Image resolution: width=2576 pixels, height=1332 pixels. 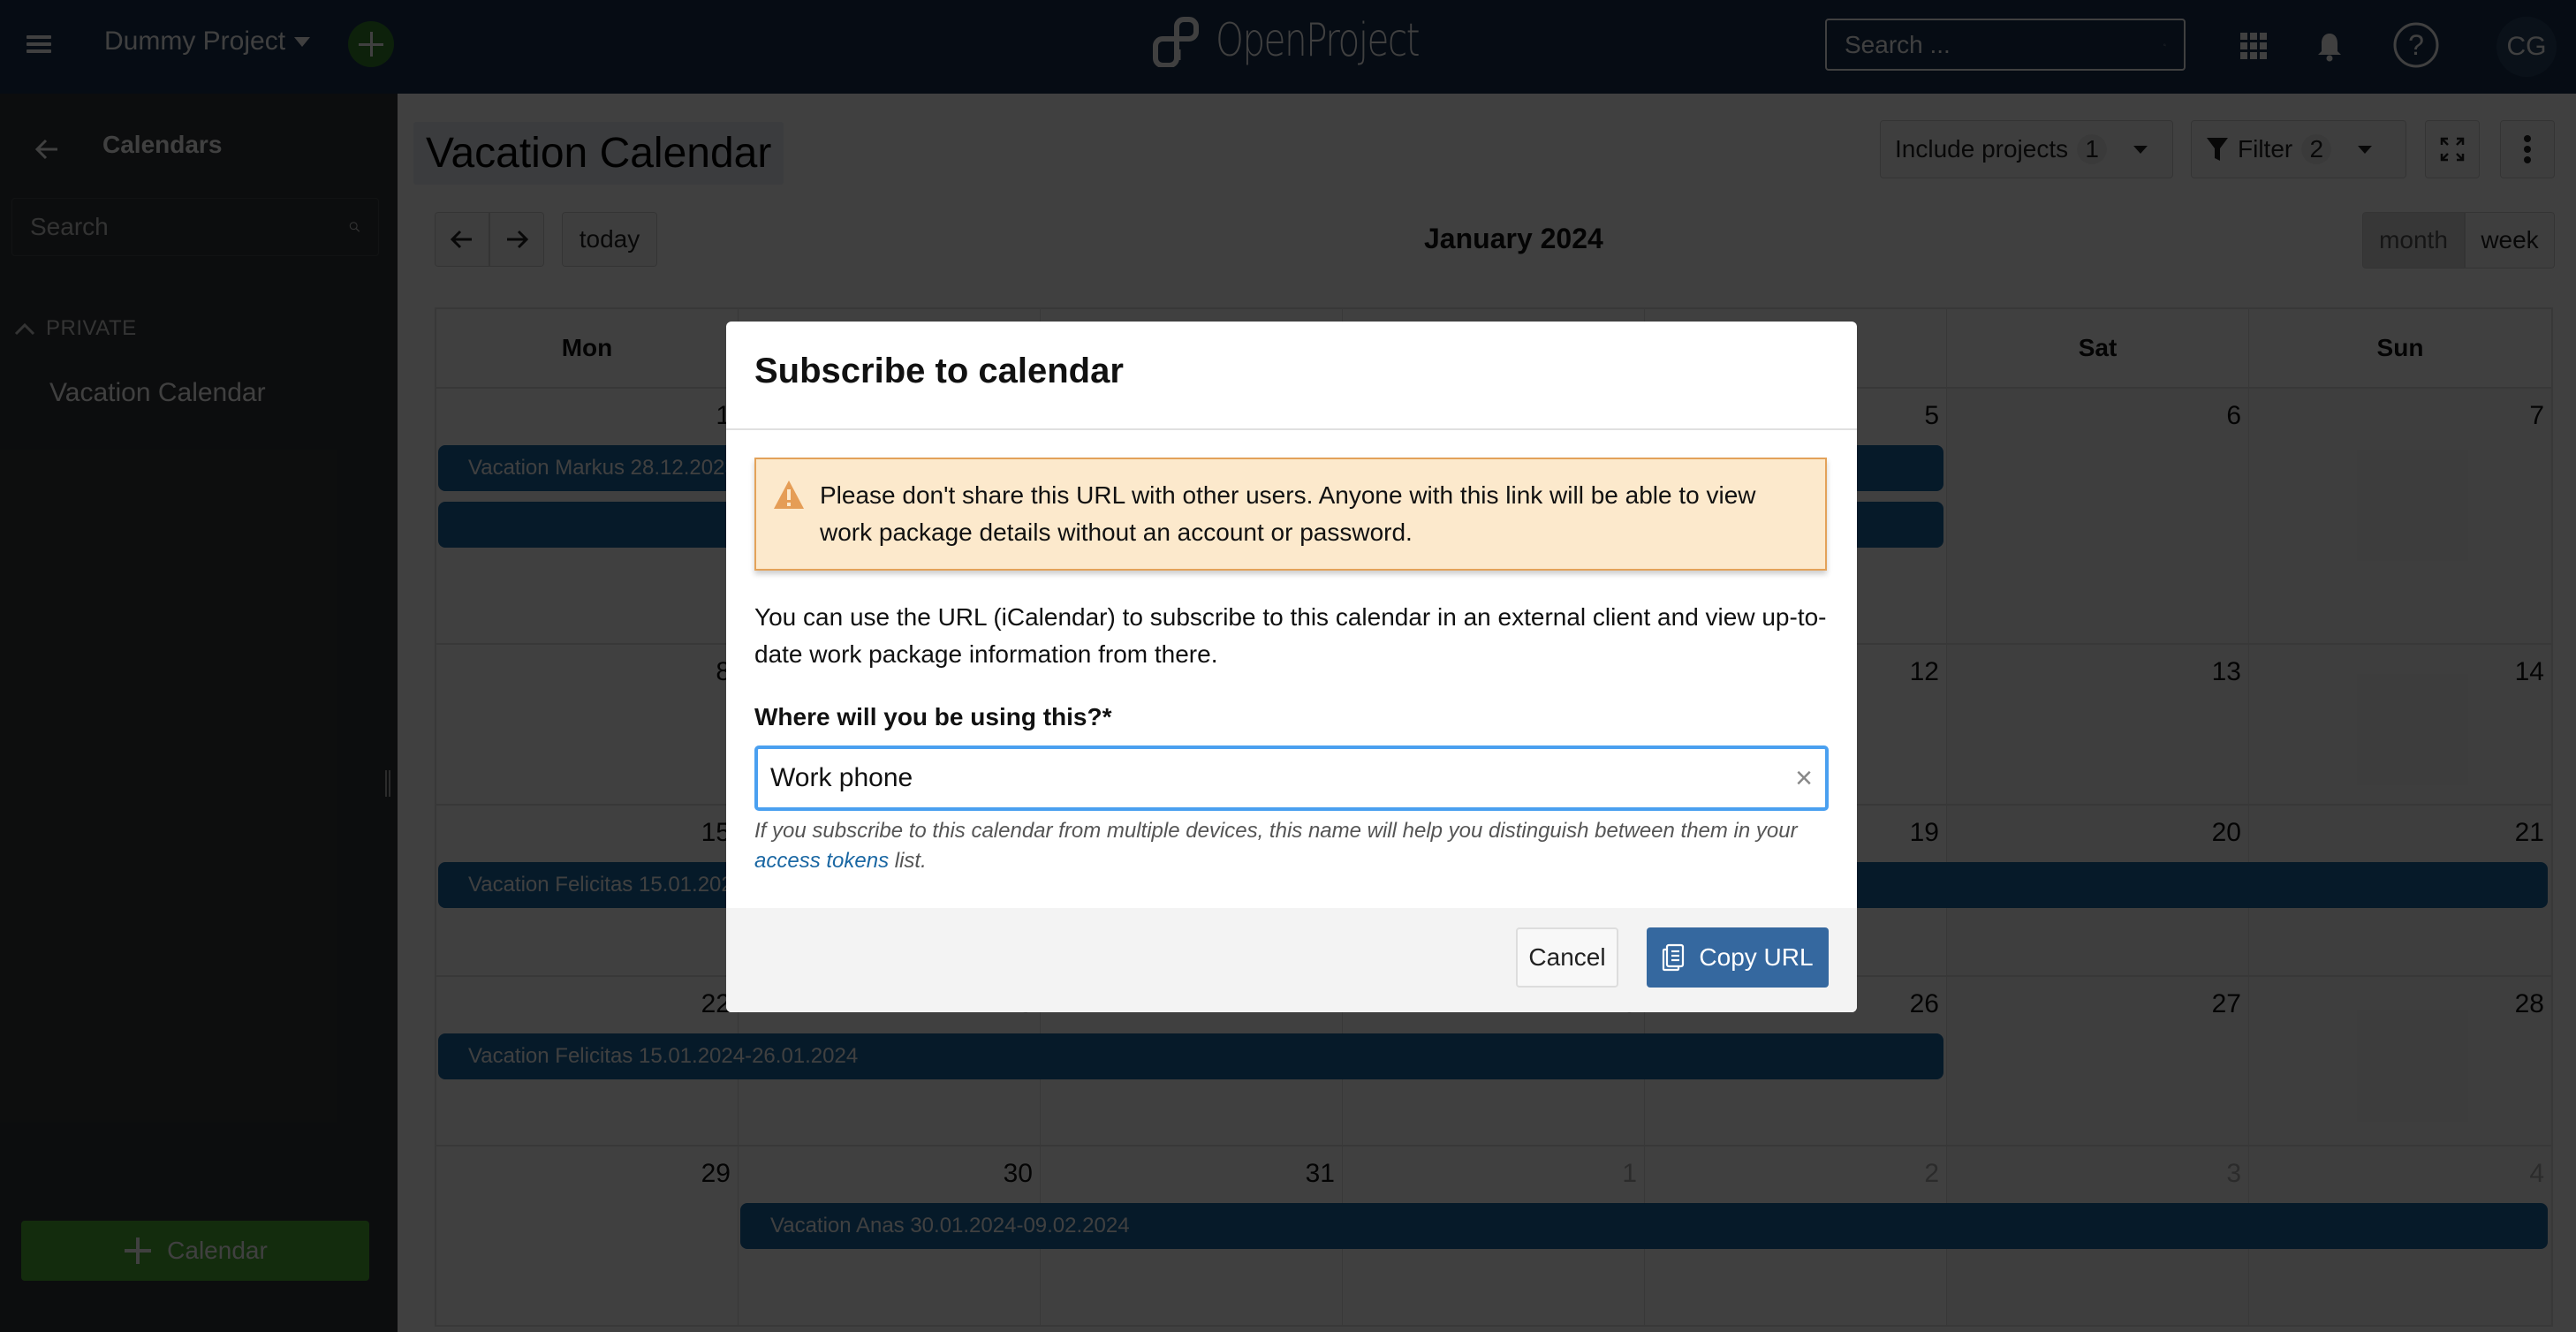 I want to click on warning-icon, so click(x=789, y=495).